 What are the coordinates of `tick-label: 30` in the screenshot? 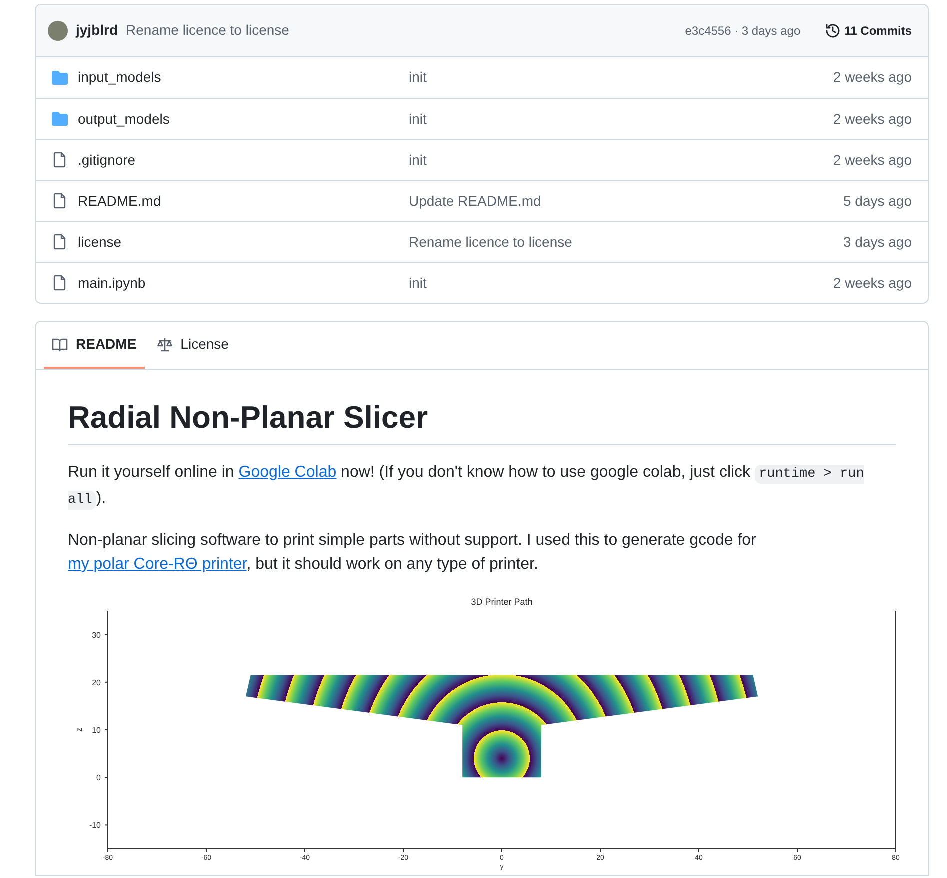 It's located at (96, 635).